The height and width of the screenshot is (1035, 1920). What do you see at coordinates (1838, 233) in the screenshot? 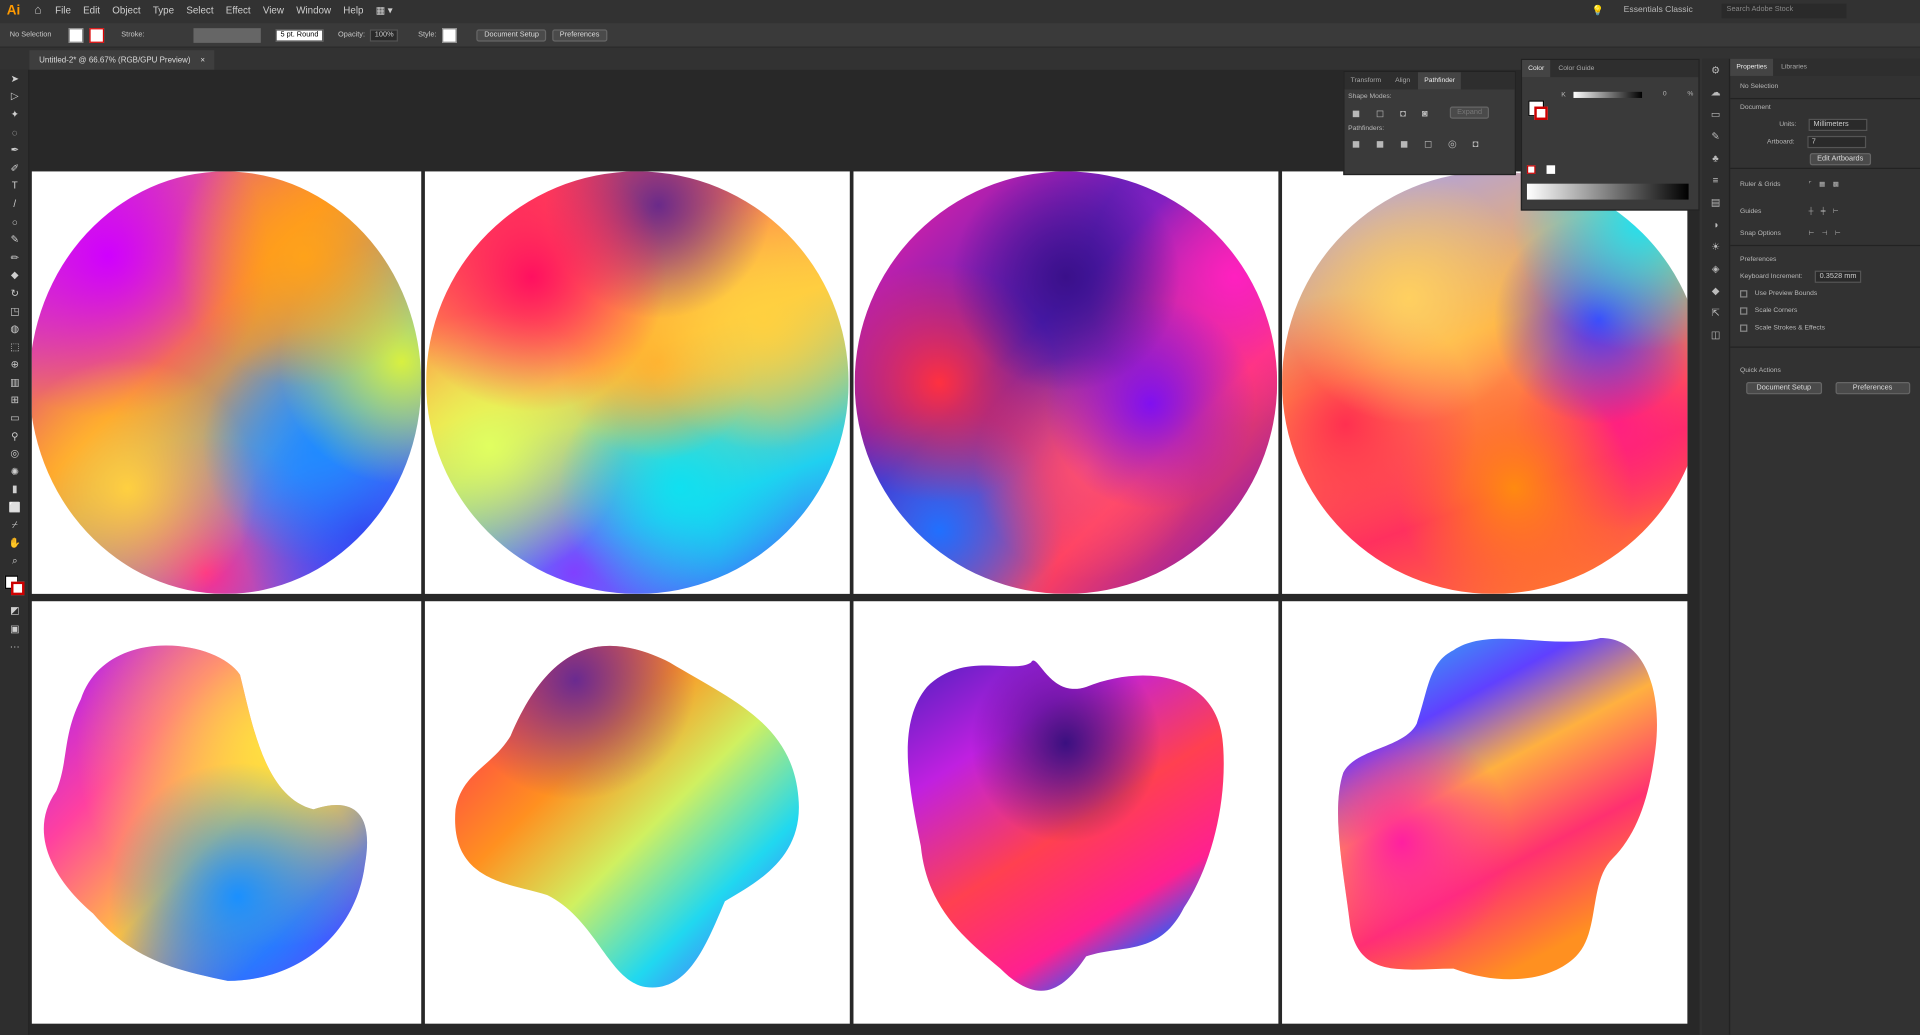
I see `snap-pixel-icon: ⊢` at bounding box center [1838, 233].